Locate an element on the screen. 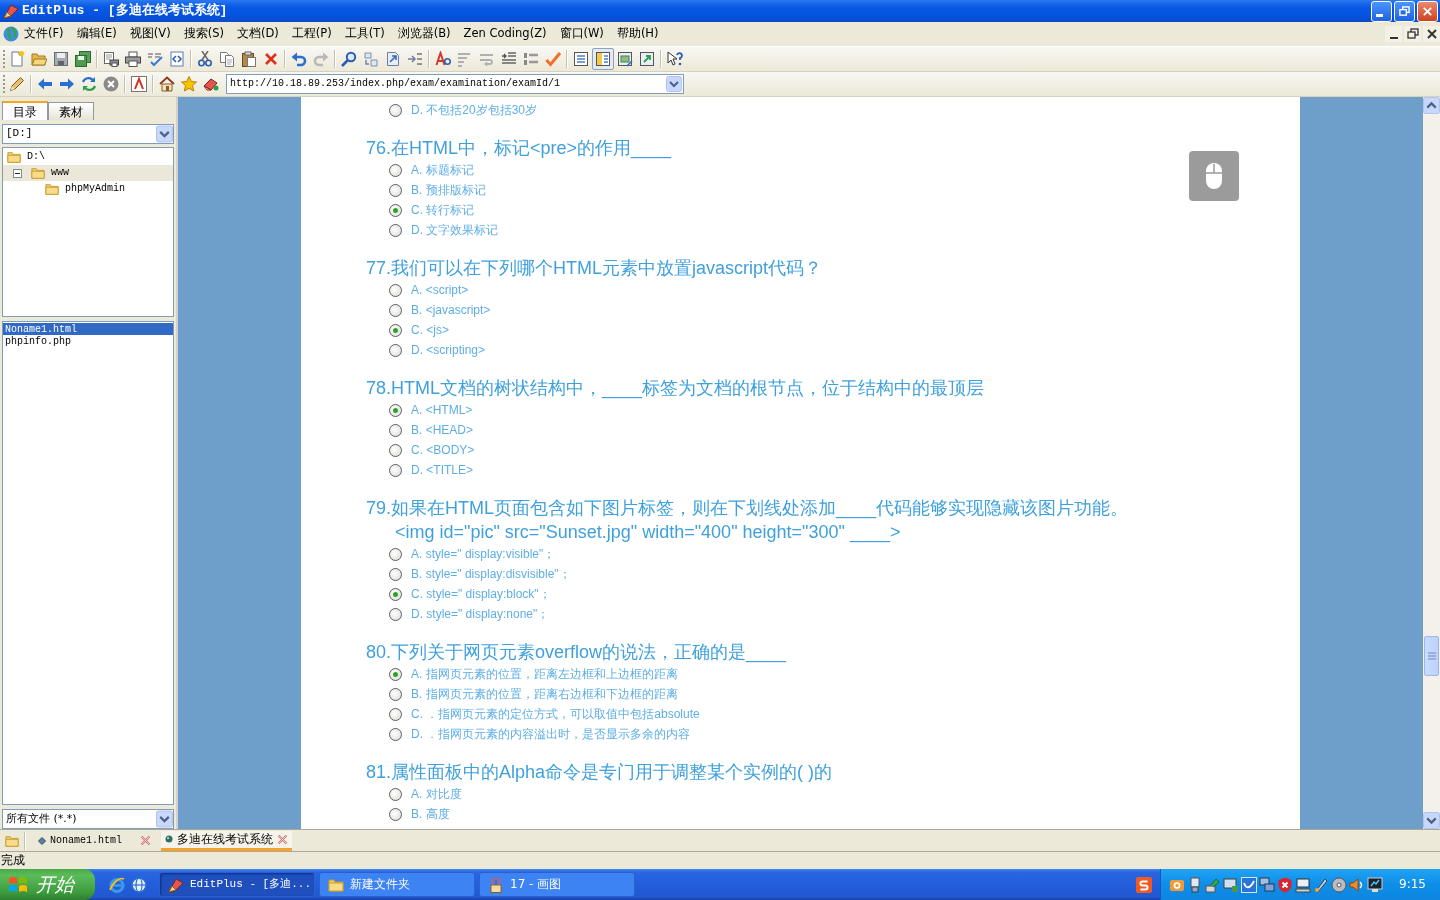  taskbar-button: 17 - 画图 is located at coordinates (557, 884).